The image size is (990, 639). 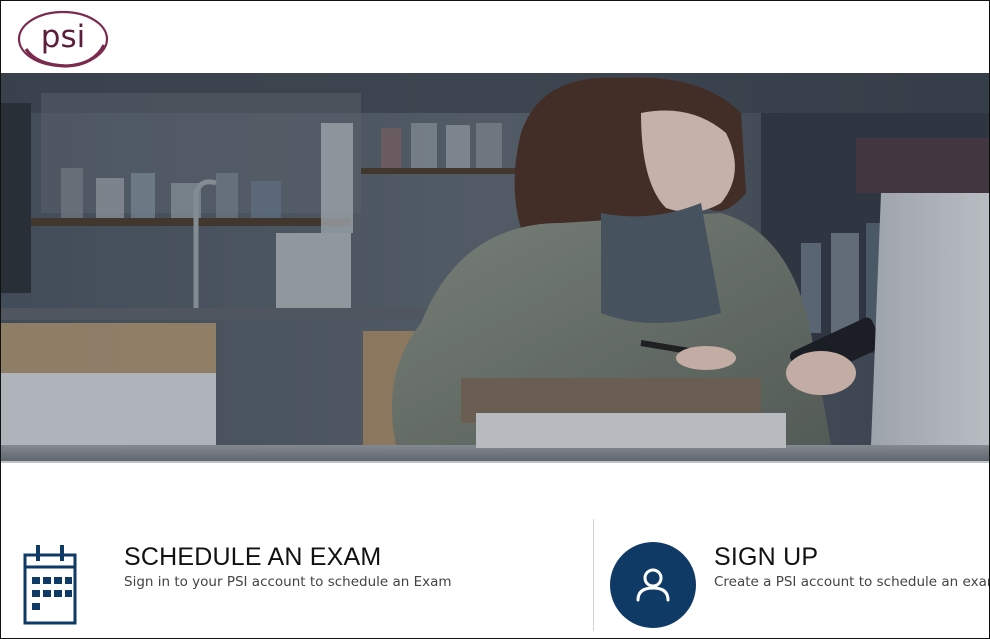 What do you see at coordinates (252, 557) in the screenshot?
I see `schedule-exam-title: SCHEDULE AN EXAM` at bounding box center [252, 557].